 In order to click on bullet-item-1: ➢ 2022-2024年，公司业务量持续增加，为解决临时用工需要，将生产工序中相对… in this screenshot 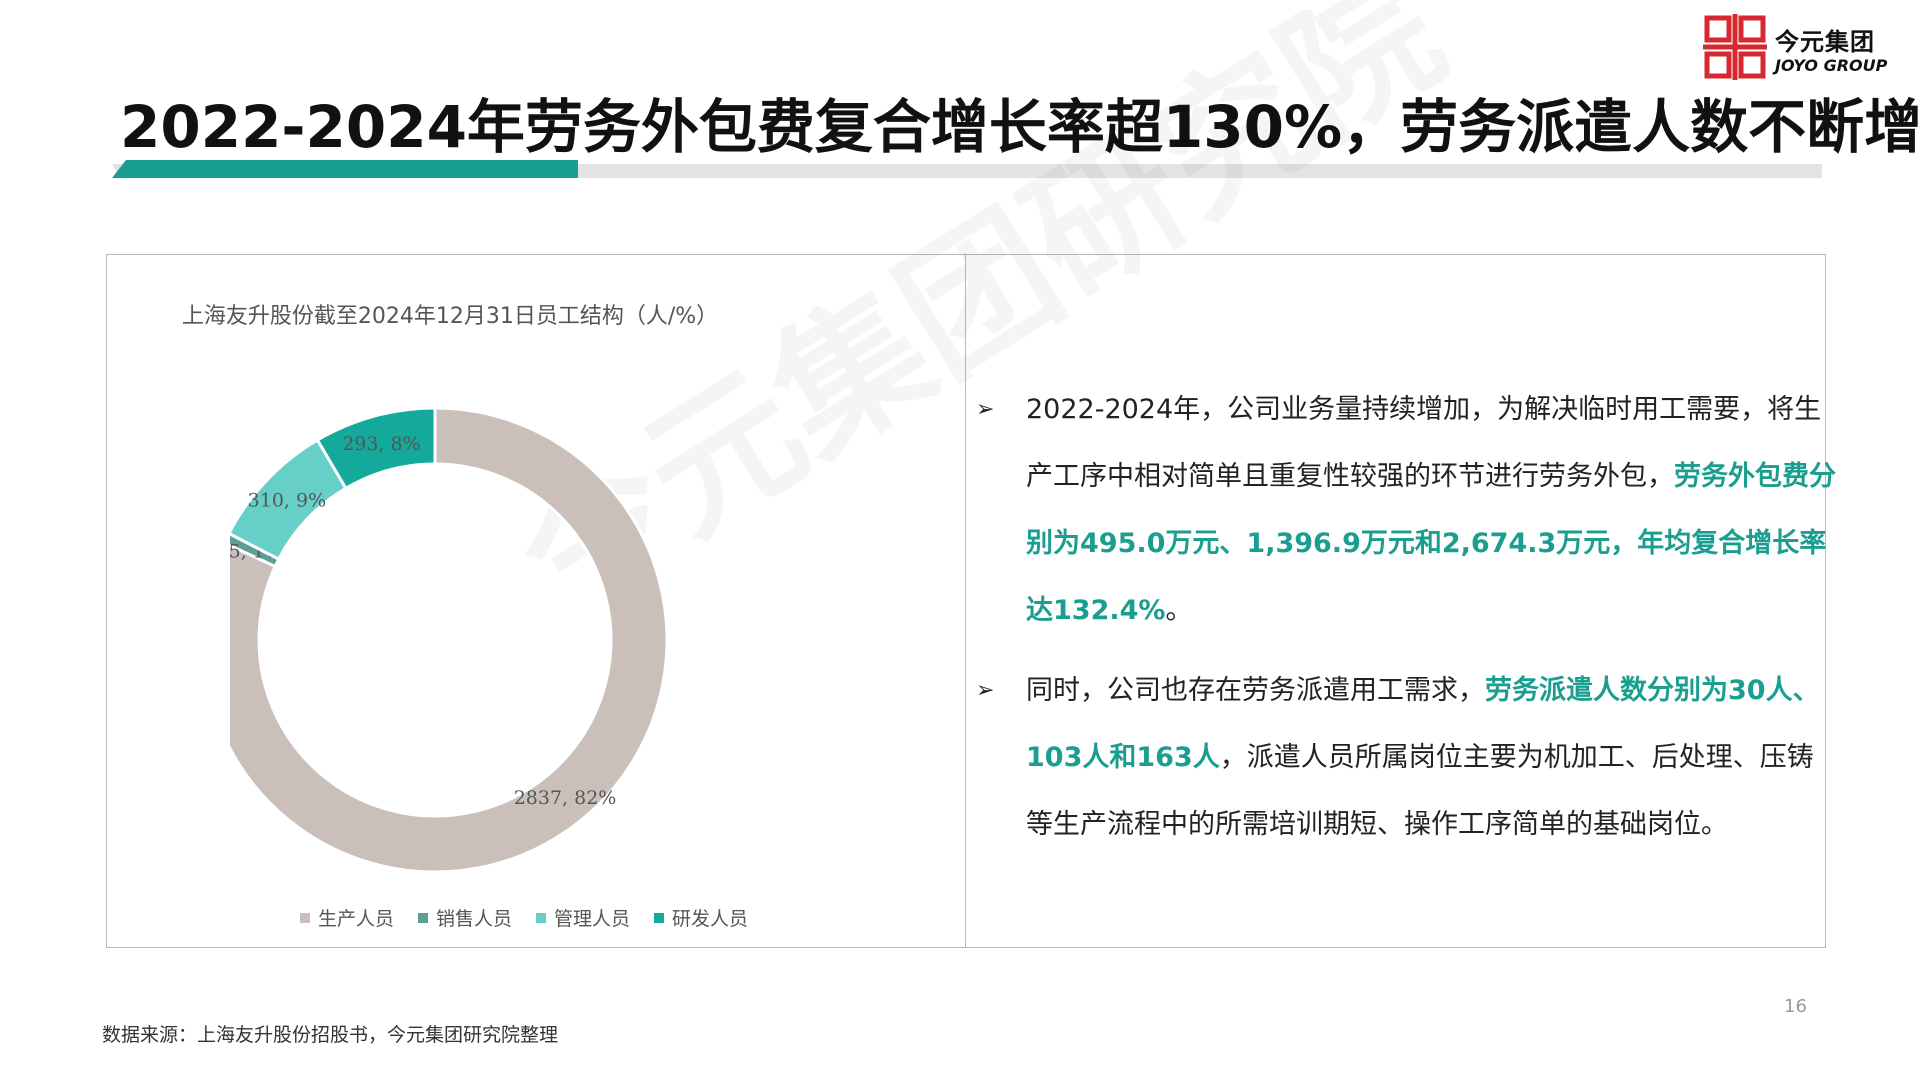, I will do `click(1406, 510)`.